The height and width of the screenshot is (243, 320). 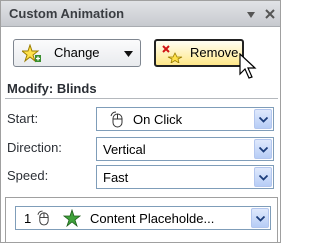 What do you see at coordinates (28, 218) in the screenshot?
I see `effect-index: 1` at bounding box center [28, 218].